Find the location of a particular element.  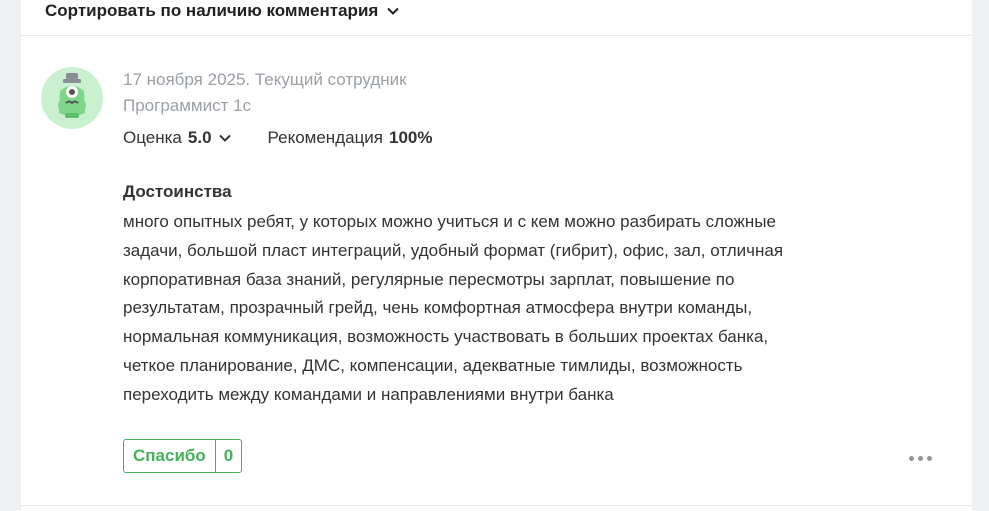

sort-button: Сортировать по наличию комментария is located at coordinates (222, 11).